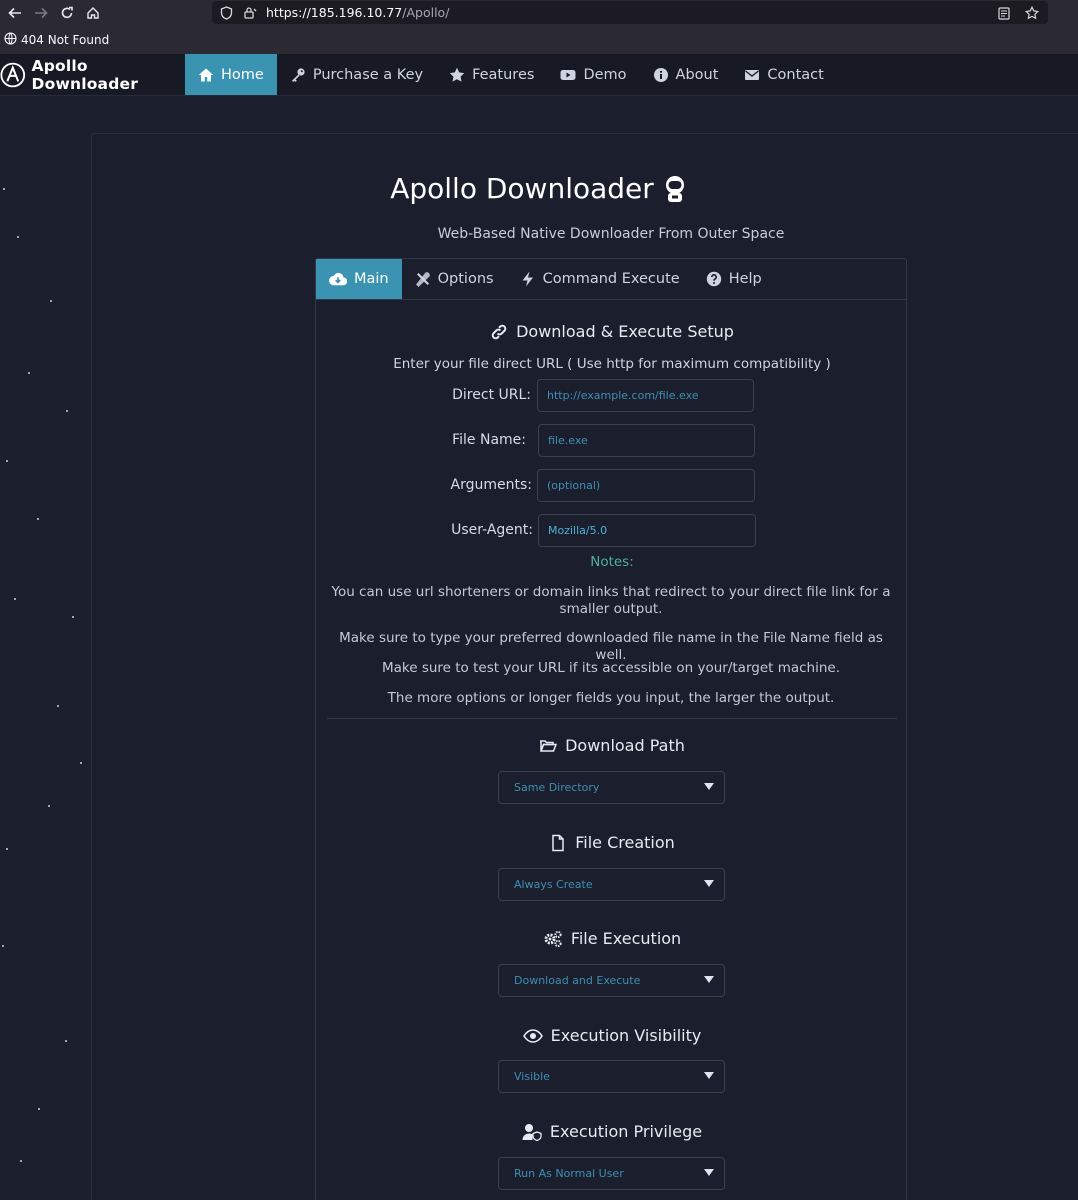  What do you see at coordinates (611, 279) in the screenshot?
I see `tab-command-label: Command Execute` at bounding box center [611, 279].